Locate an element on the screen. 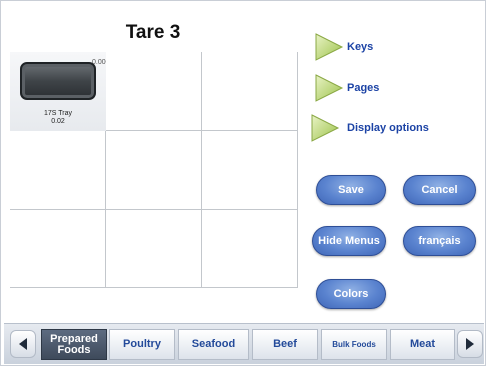 The image size is (488, 368). colors-button: Colors is located at coordinates (351, 294).